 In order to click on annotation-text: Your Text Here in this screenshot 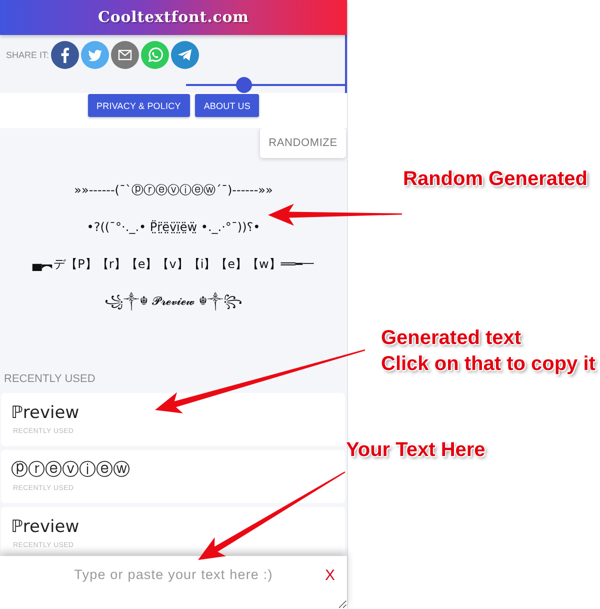, I will do `click(416, 450)`.